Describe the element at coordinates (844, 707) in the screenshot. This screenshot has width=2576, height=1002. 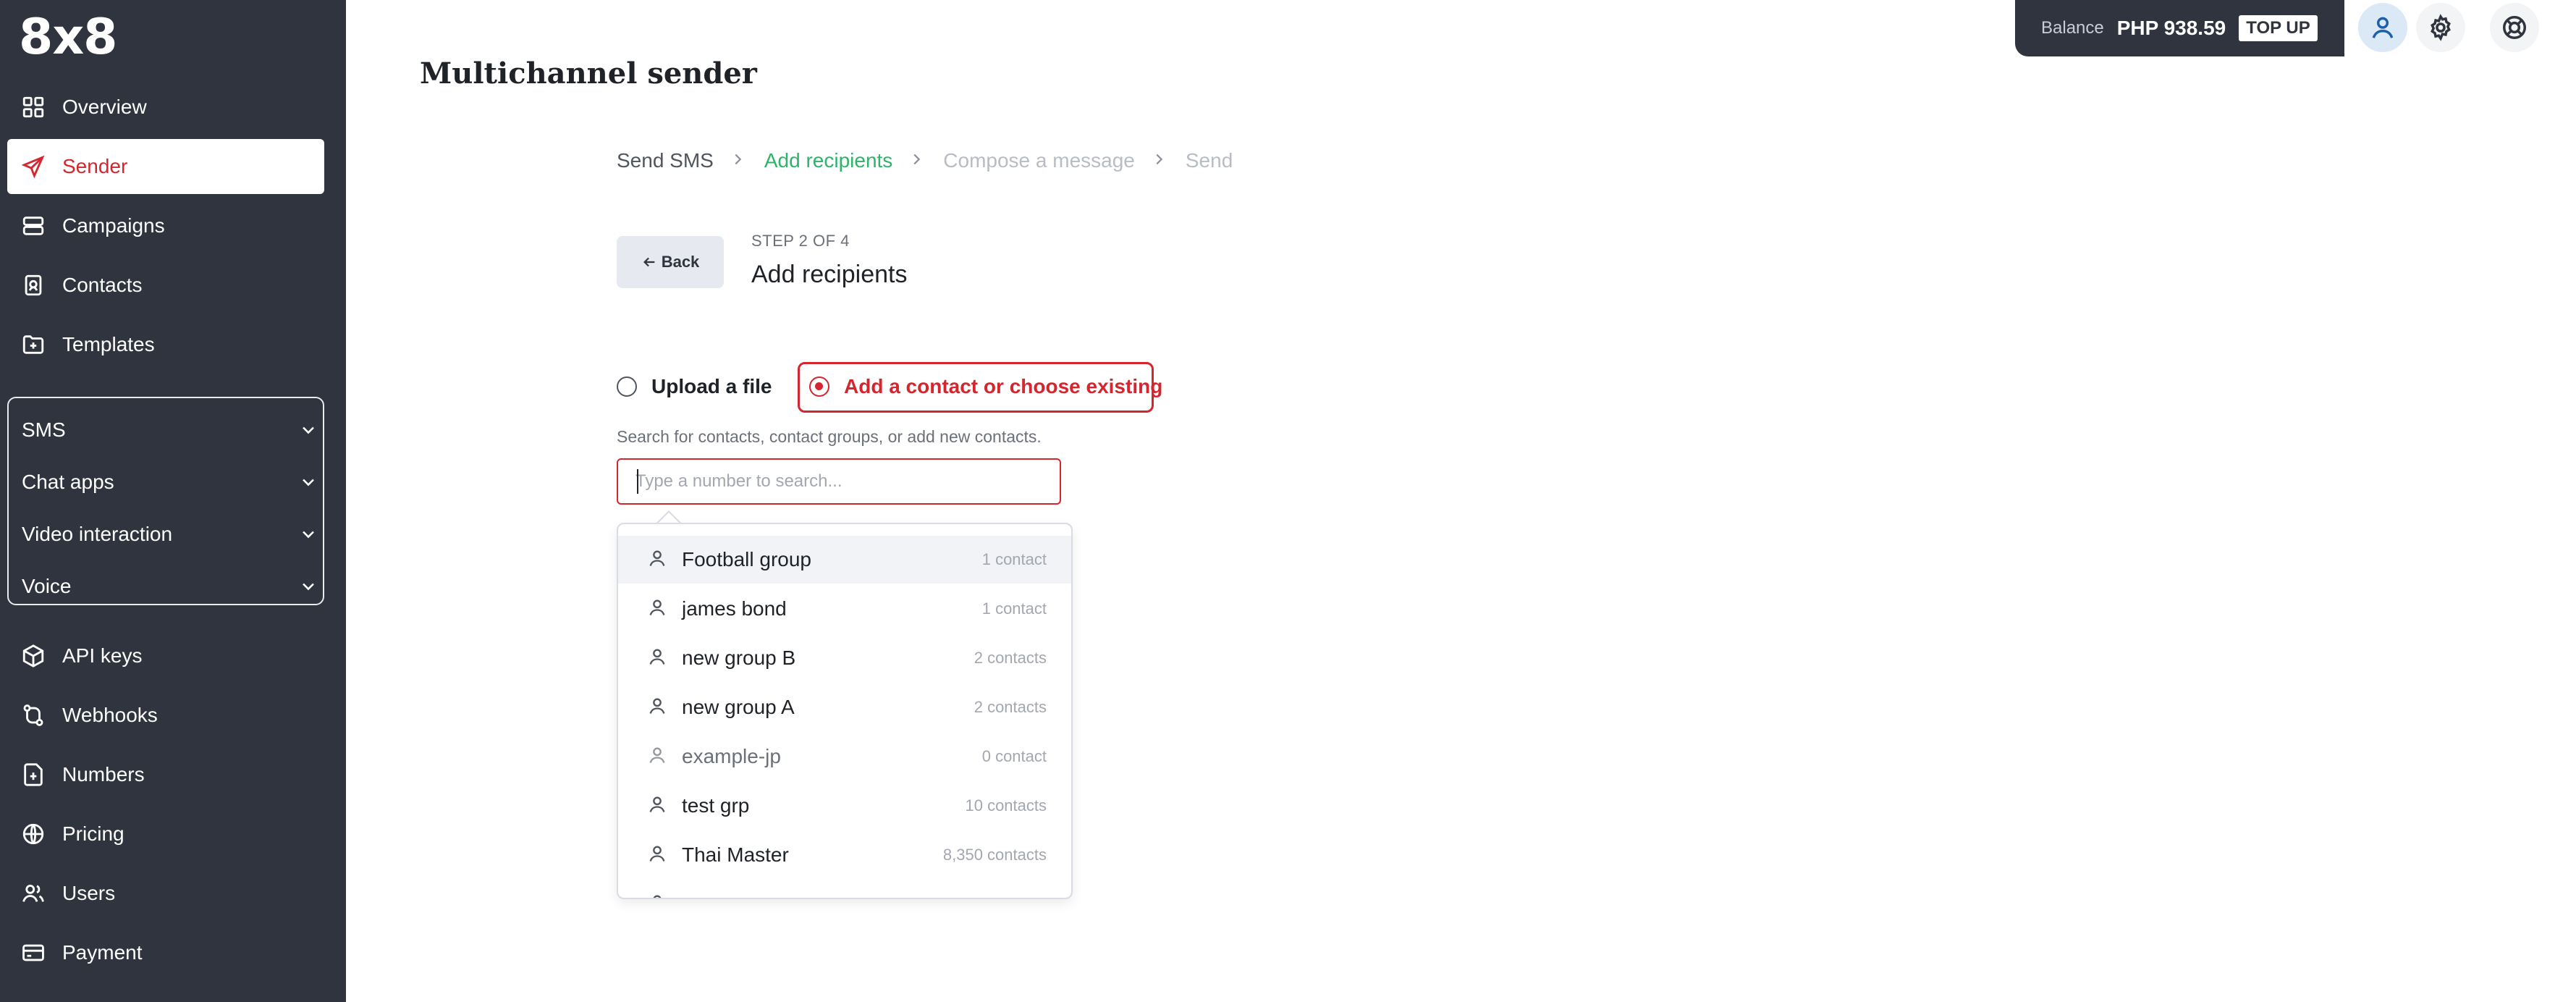
I see `result-item: new group A 2 contacts` at that location.